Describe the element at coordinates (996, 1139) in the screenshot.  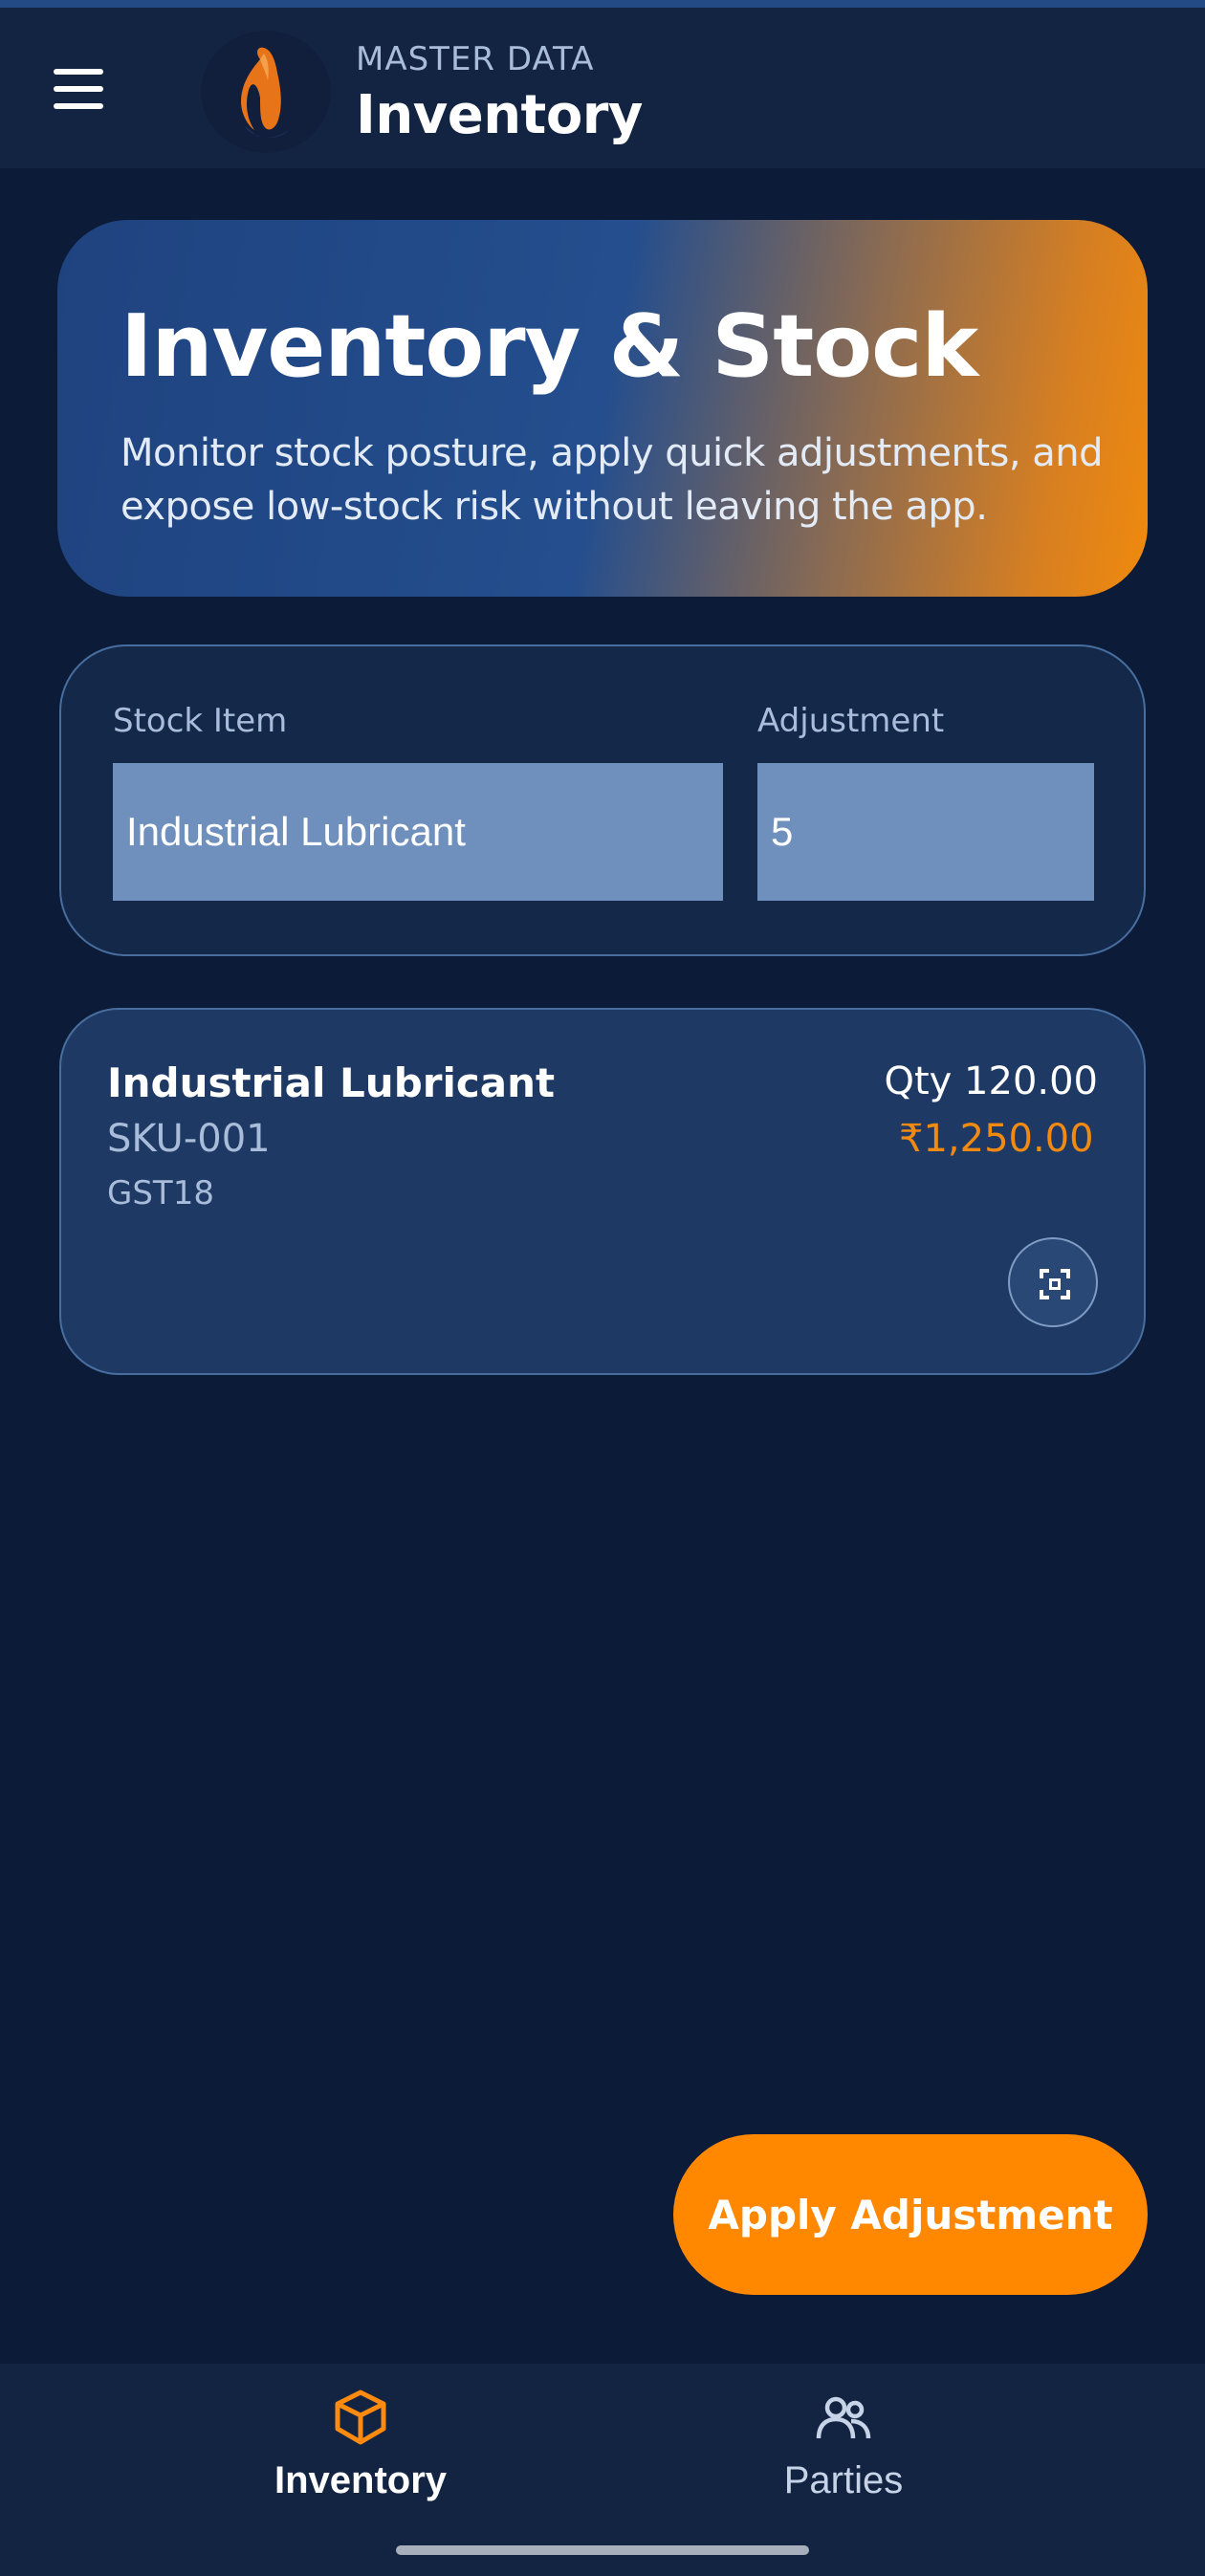
I see `item-price: ₹1,250.00` at that location.